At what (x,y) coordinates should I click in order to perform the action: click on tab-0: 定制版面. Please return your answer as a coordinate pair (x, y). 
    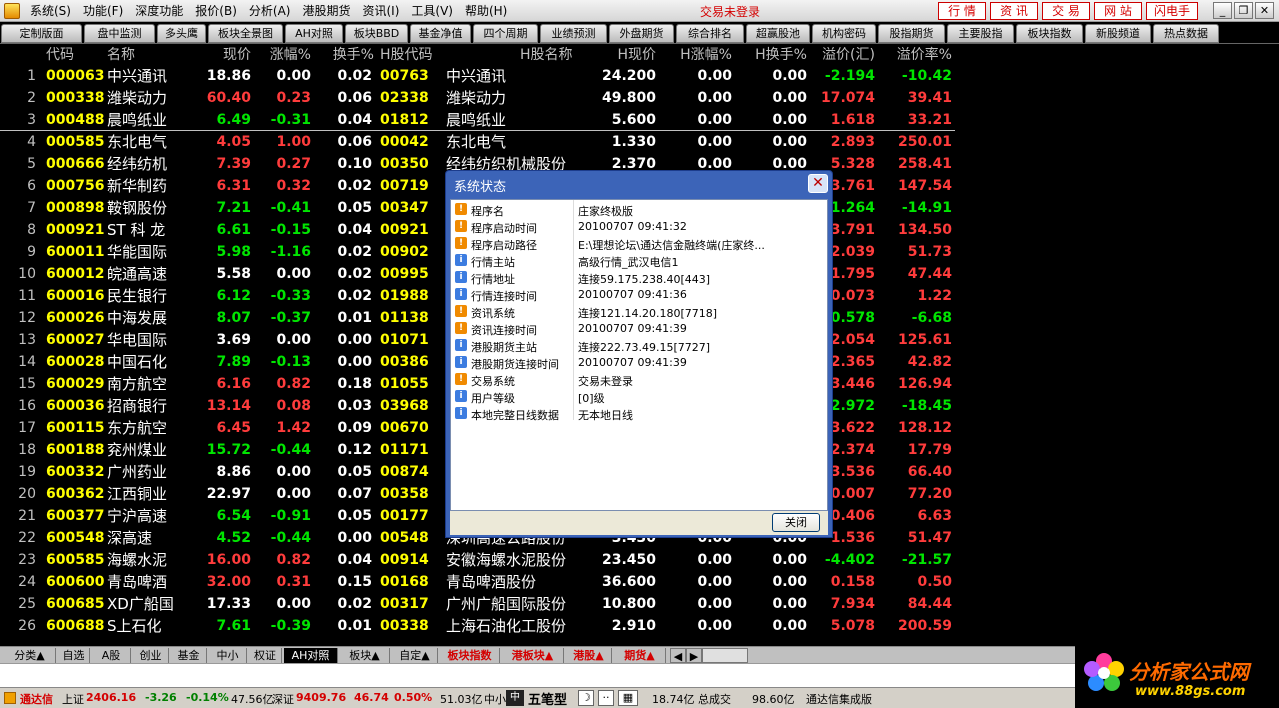
    Looking at the image, I should click on (41, 33).